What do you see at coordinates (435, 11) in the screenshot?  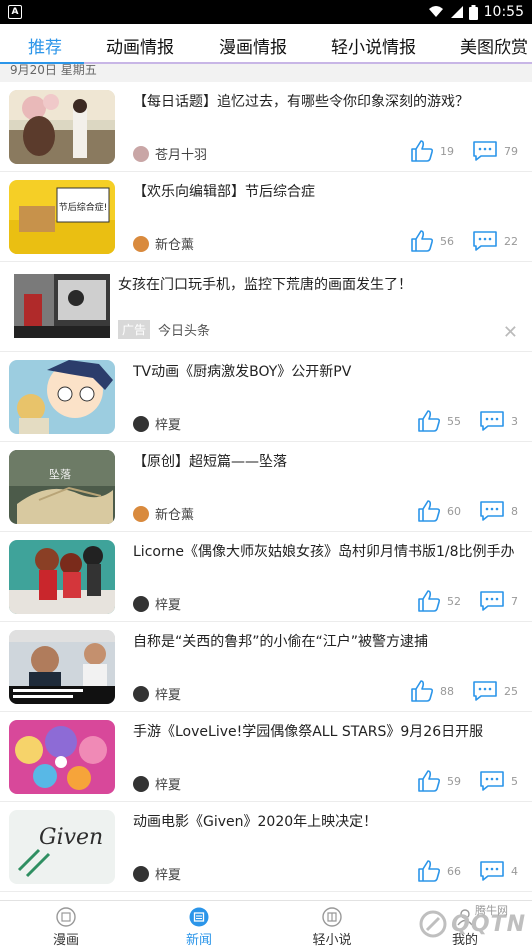 I see `wifi-icon` at bounding box center [435, 11].